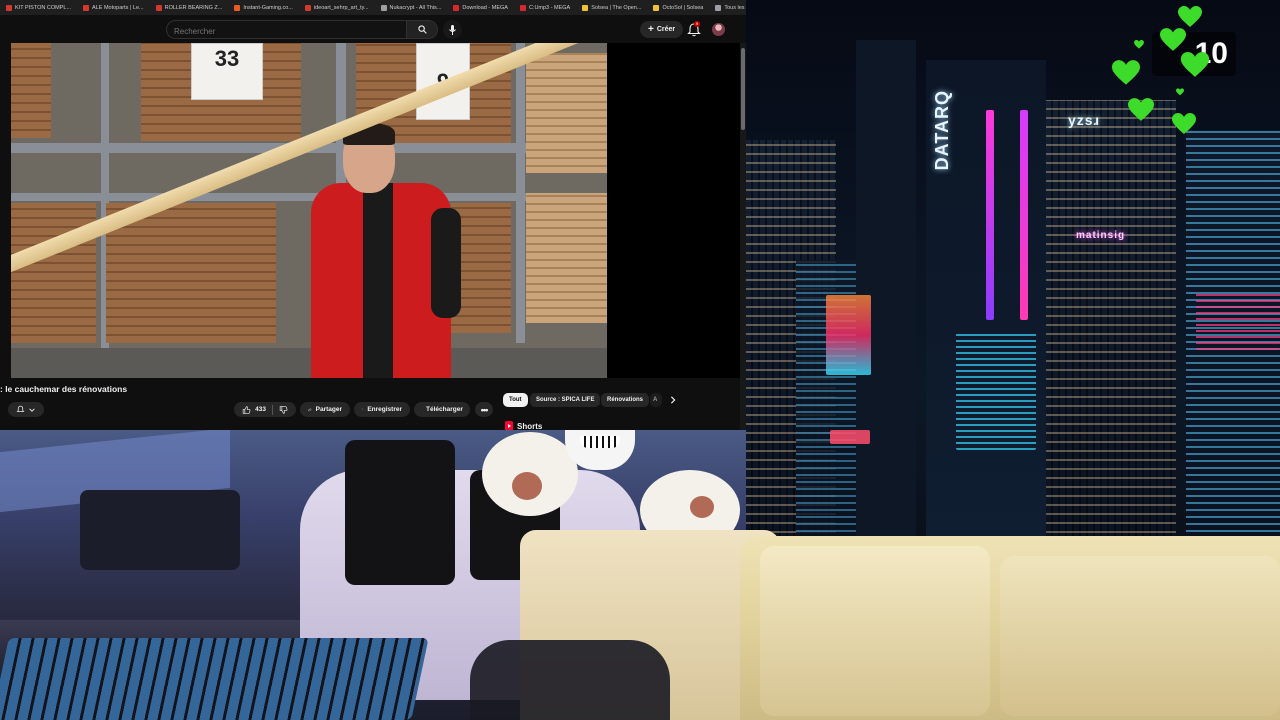 The image size is (1280, 720). Describe the element at coordinates (246, 410) in the screenshot. I see `thumbs-up-icon` at that location.